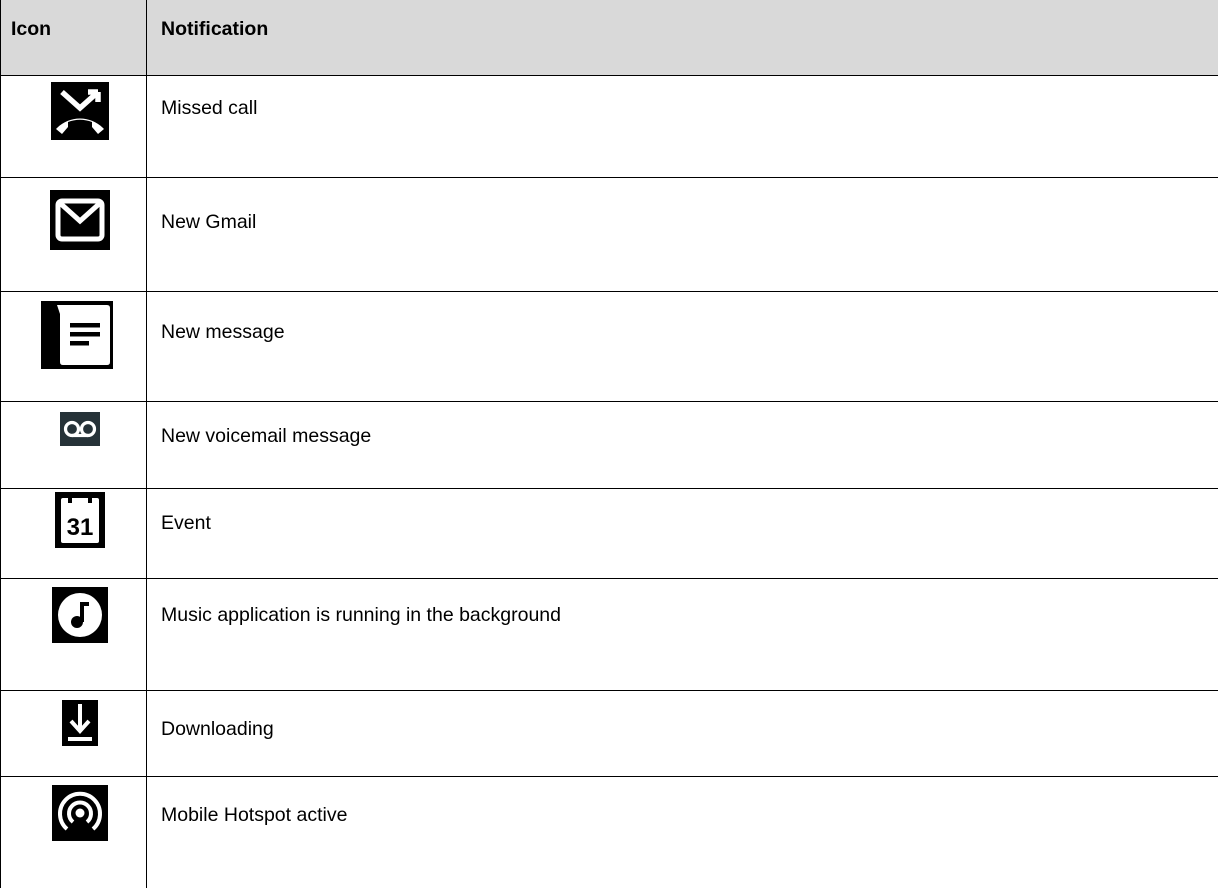 This screenshot has height=888, width=1218. What do you see at coordinates (682, 533) in the screenshot?
I see `notification-cell: Event` at bounding box center [682, 533].